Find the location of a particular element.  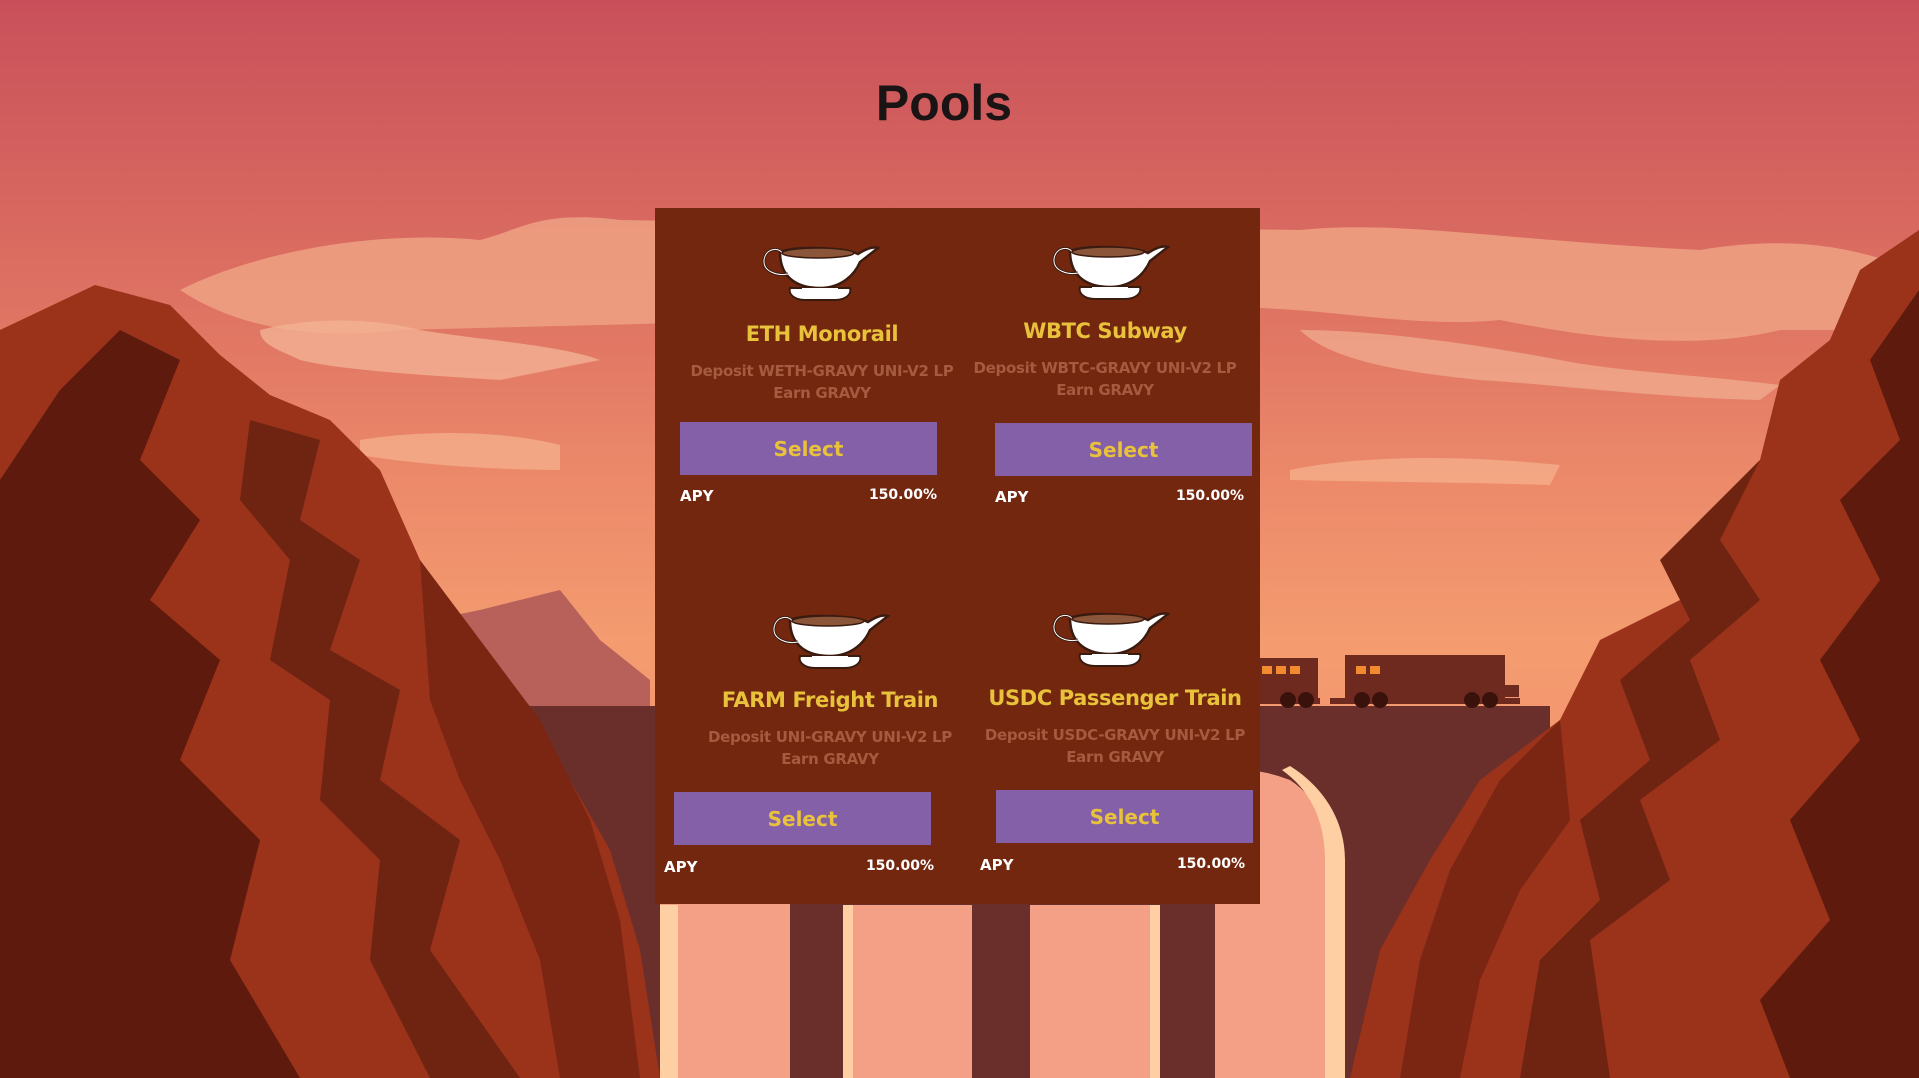

pool-description: Deposit WBTC-GRAVY UNI-V2 LP Earn GRAVY is located at coordinates (1105, 379).